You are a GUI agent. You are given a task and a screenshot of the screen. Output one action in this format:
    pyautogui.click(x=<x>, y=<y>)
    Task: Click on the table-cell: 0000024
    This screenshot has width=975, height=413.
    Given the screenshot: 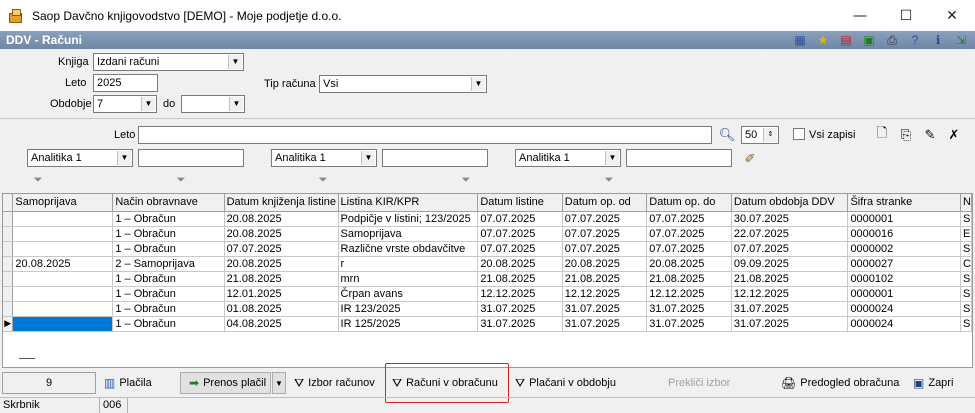 What is the action you would take?
    pyautogui.click(x=904, y=324)
    